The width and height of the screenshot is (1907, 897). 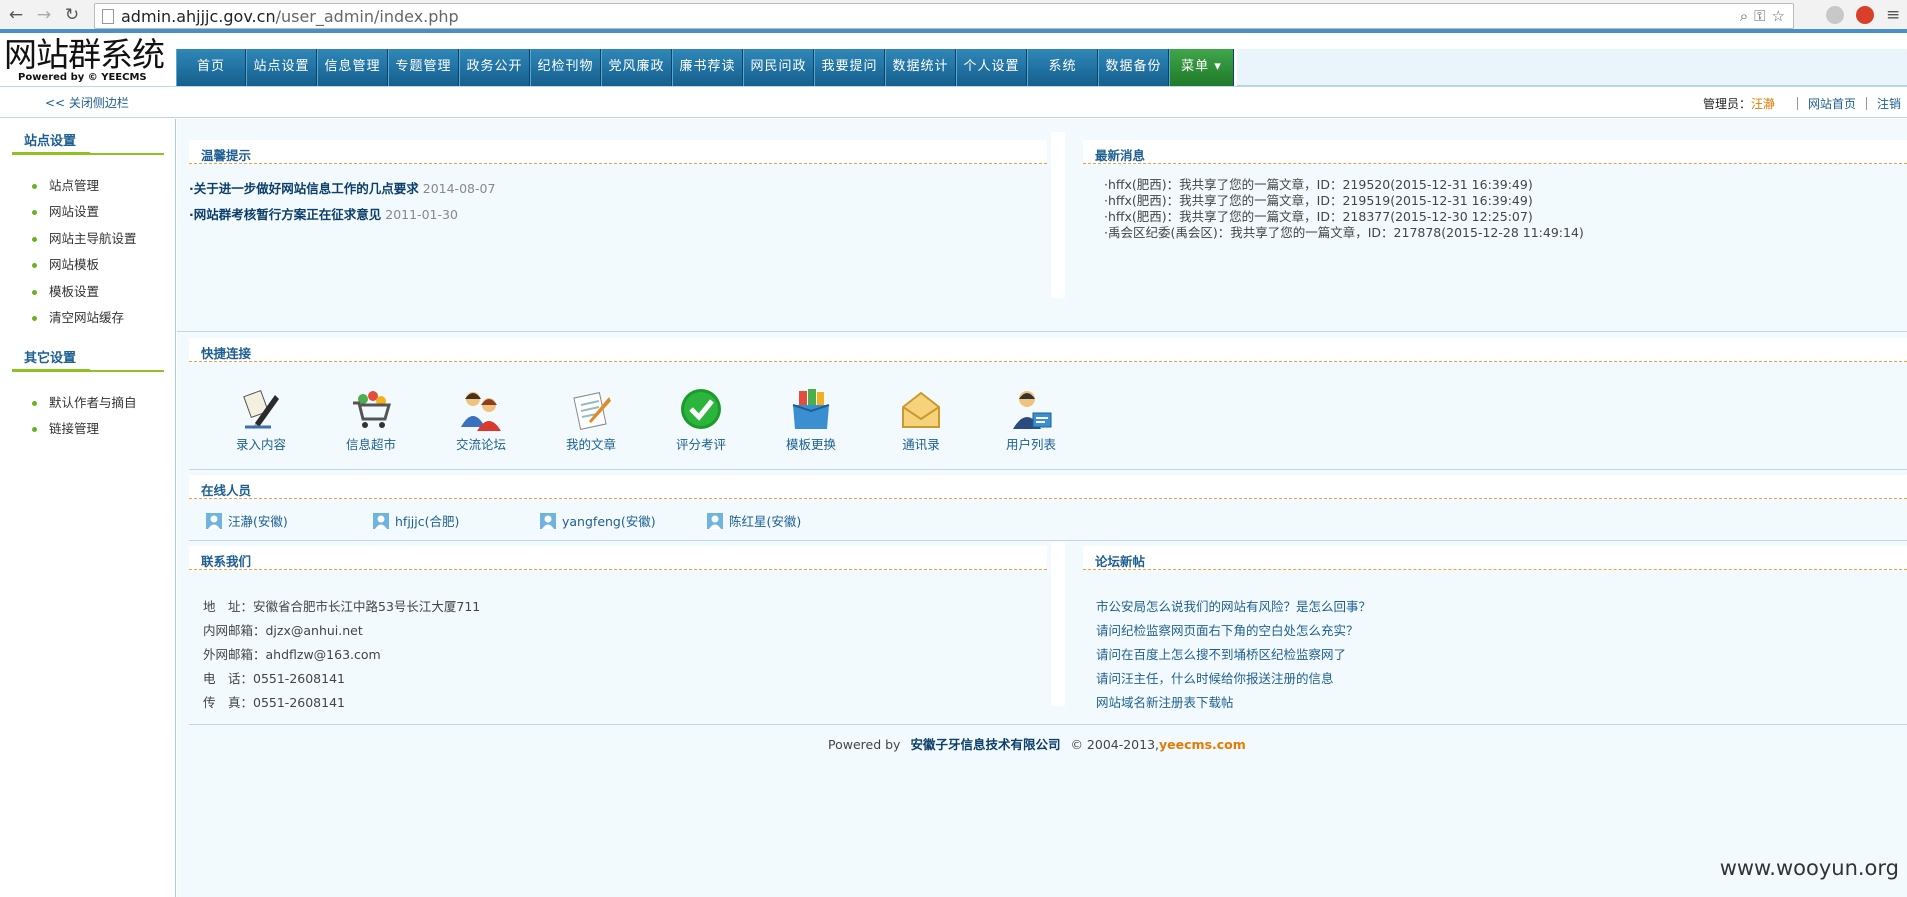 What do you see at coordinates (636, 67) in the screenshot?
I see `nav-item-party: 党风廉政` at bounding box center [636, 67].